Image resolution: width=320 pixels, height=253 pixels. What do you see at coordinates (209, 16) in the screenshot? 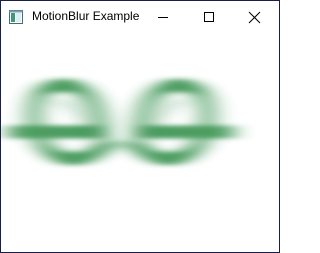
I see `maximize-button` at bounding box center [209, 16].